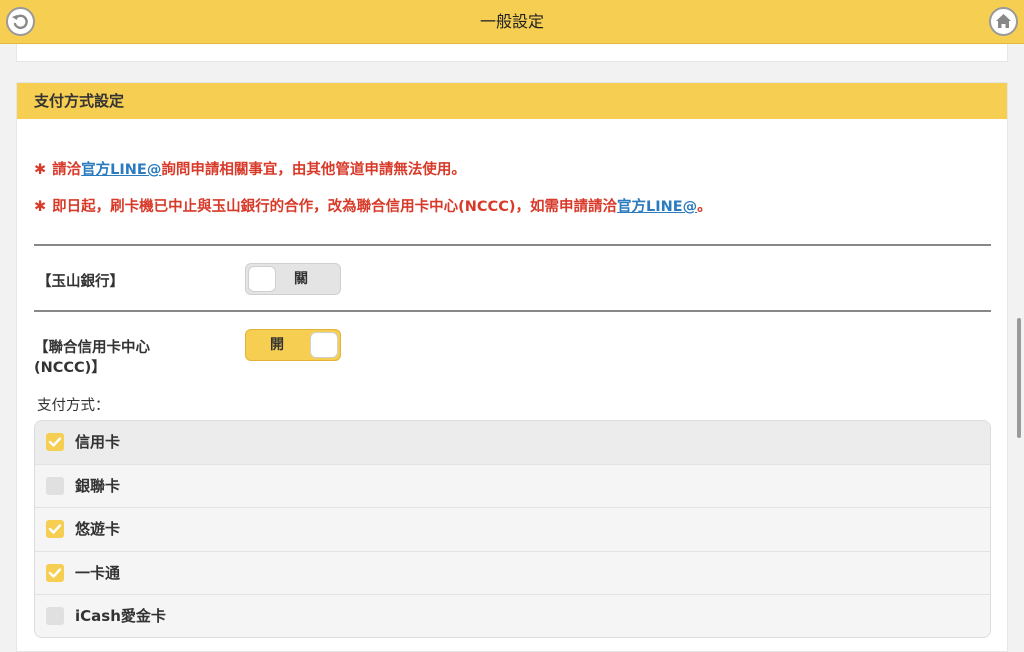 The height and width of the screenshot is (652, 1024). What do you see at coordinates (92, 348) in the screenshot?
I see `nccc-label-line1: 【聯合信用卡中心` at bounding box center [92, 348].